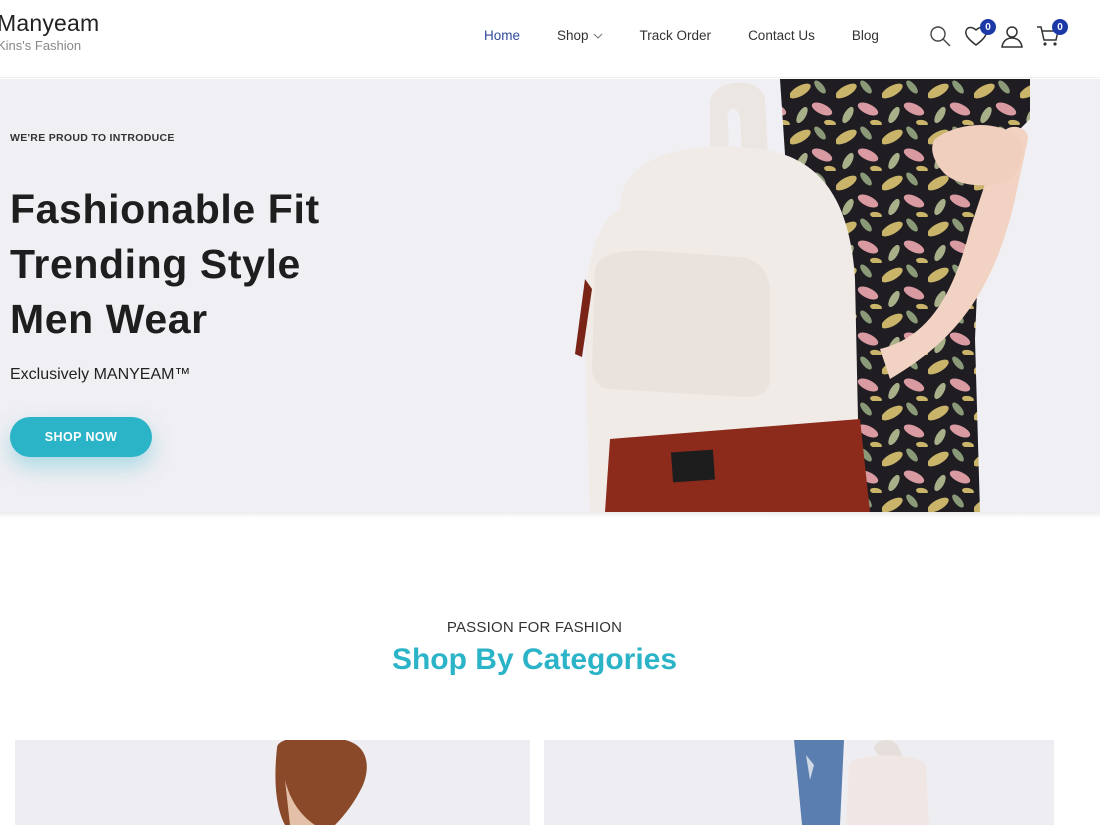 The width and height of the screenshot is (1100, 825). I want to click on hero-eyebrow: WE'RE PROUD TO INTRODUCE, so click(92, 138).